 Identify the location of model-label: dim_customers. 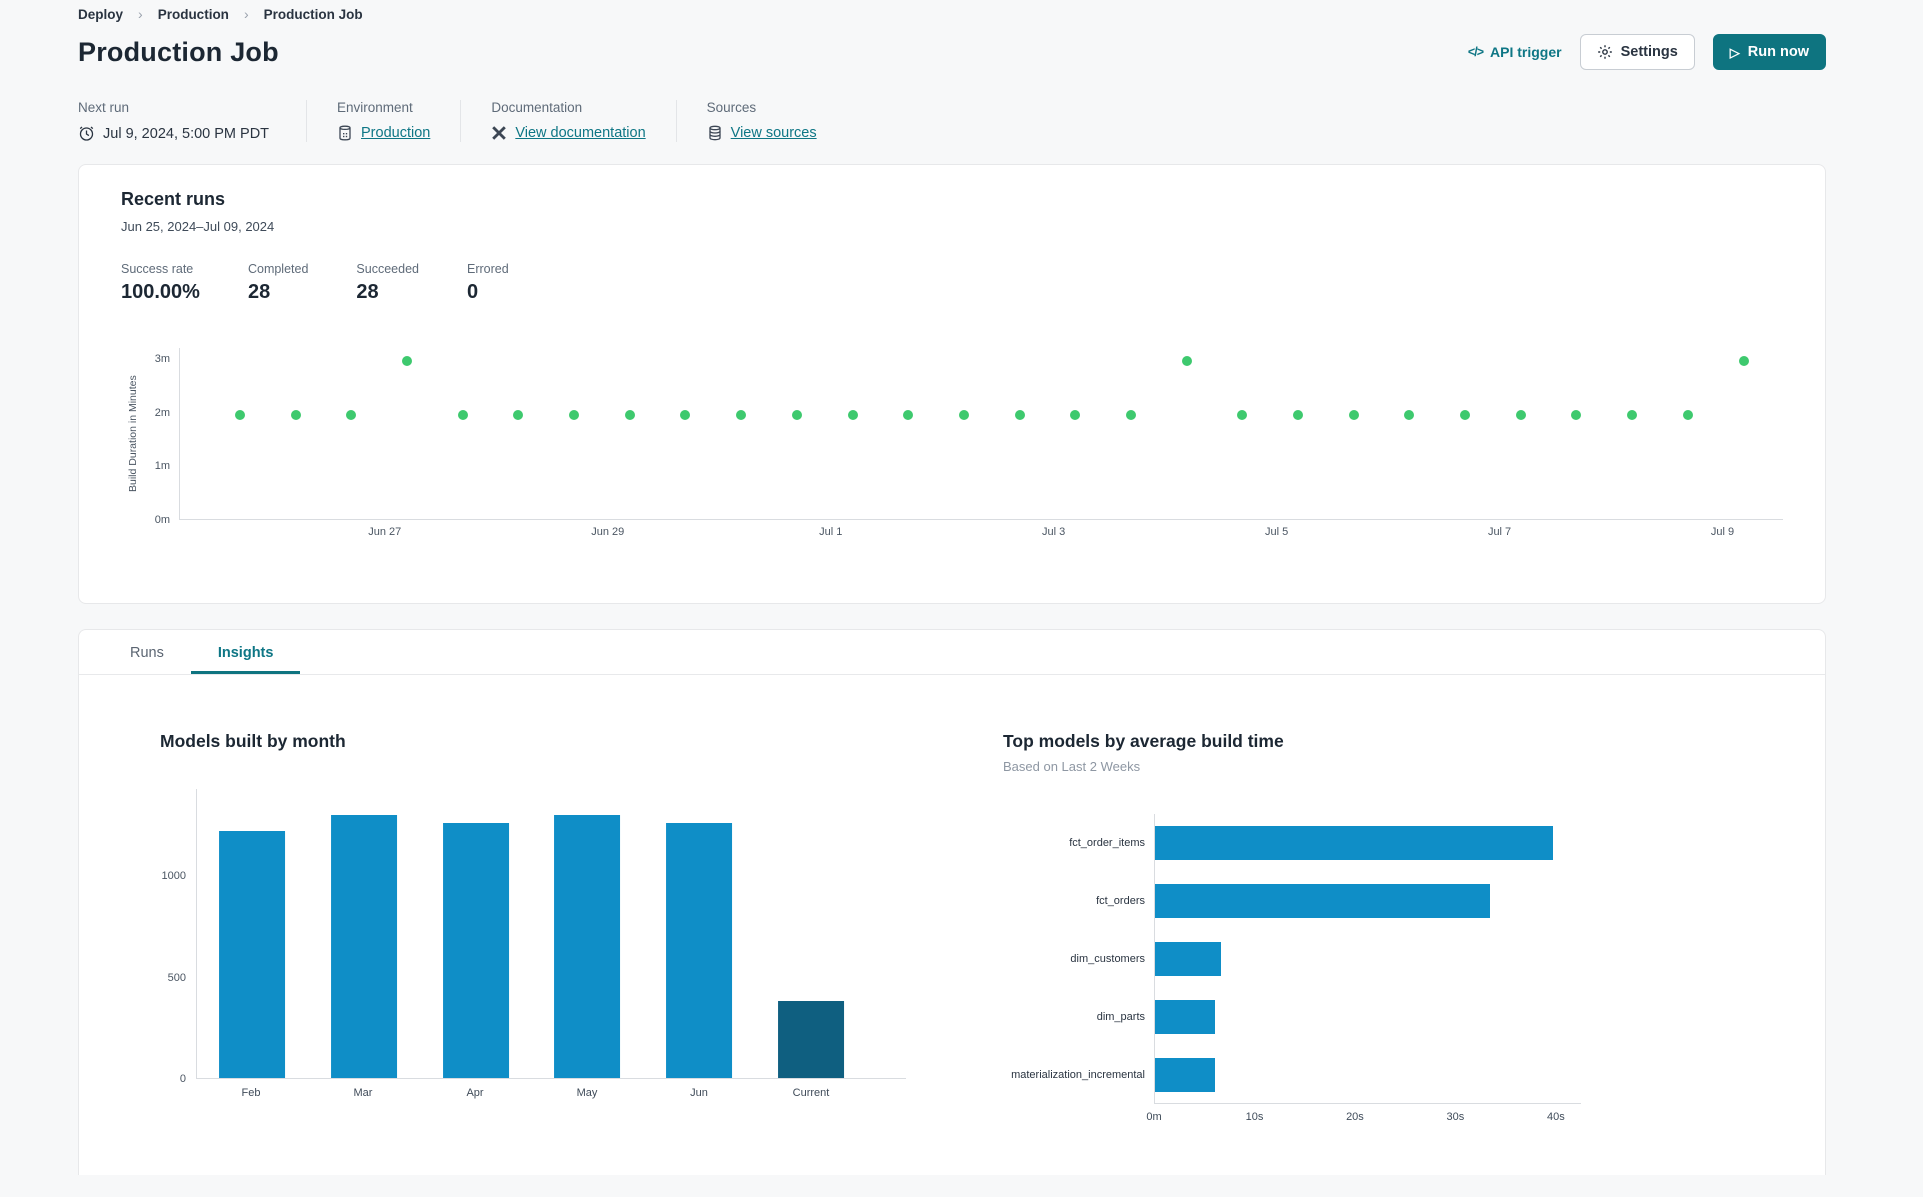
(1107, 959).